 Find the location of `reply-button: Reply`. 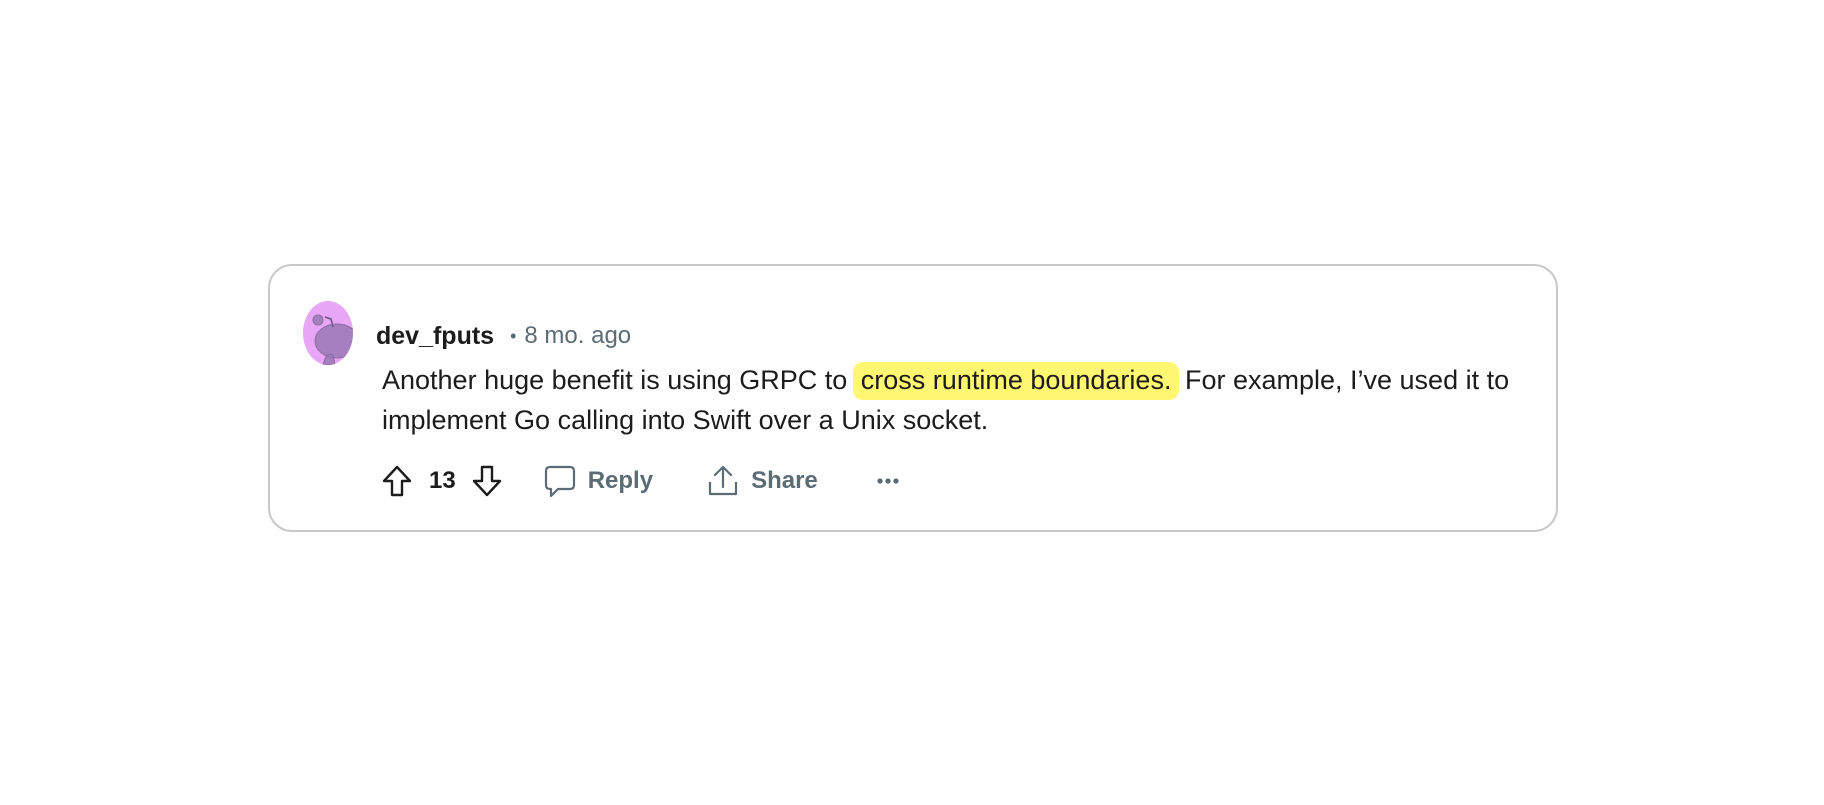

reply-button: Reply is located at coordinates (598, 481).